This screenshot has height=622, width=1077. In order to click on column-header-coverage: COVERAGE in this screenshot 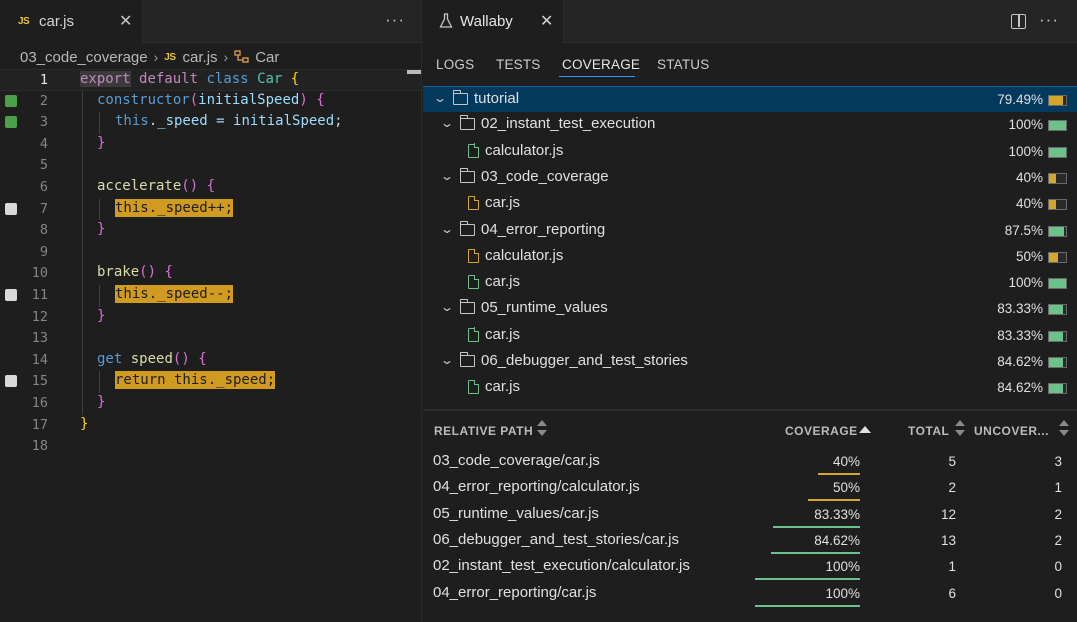, I will do `click(821, 431)`.